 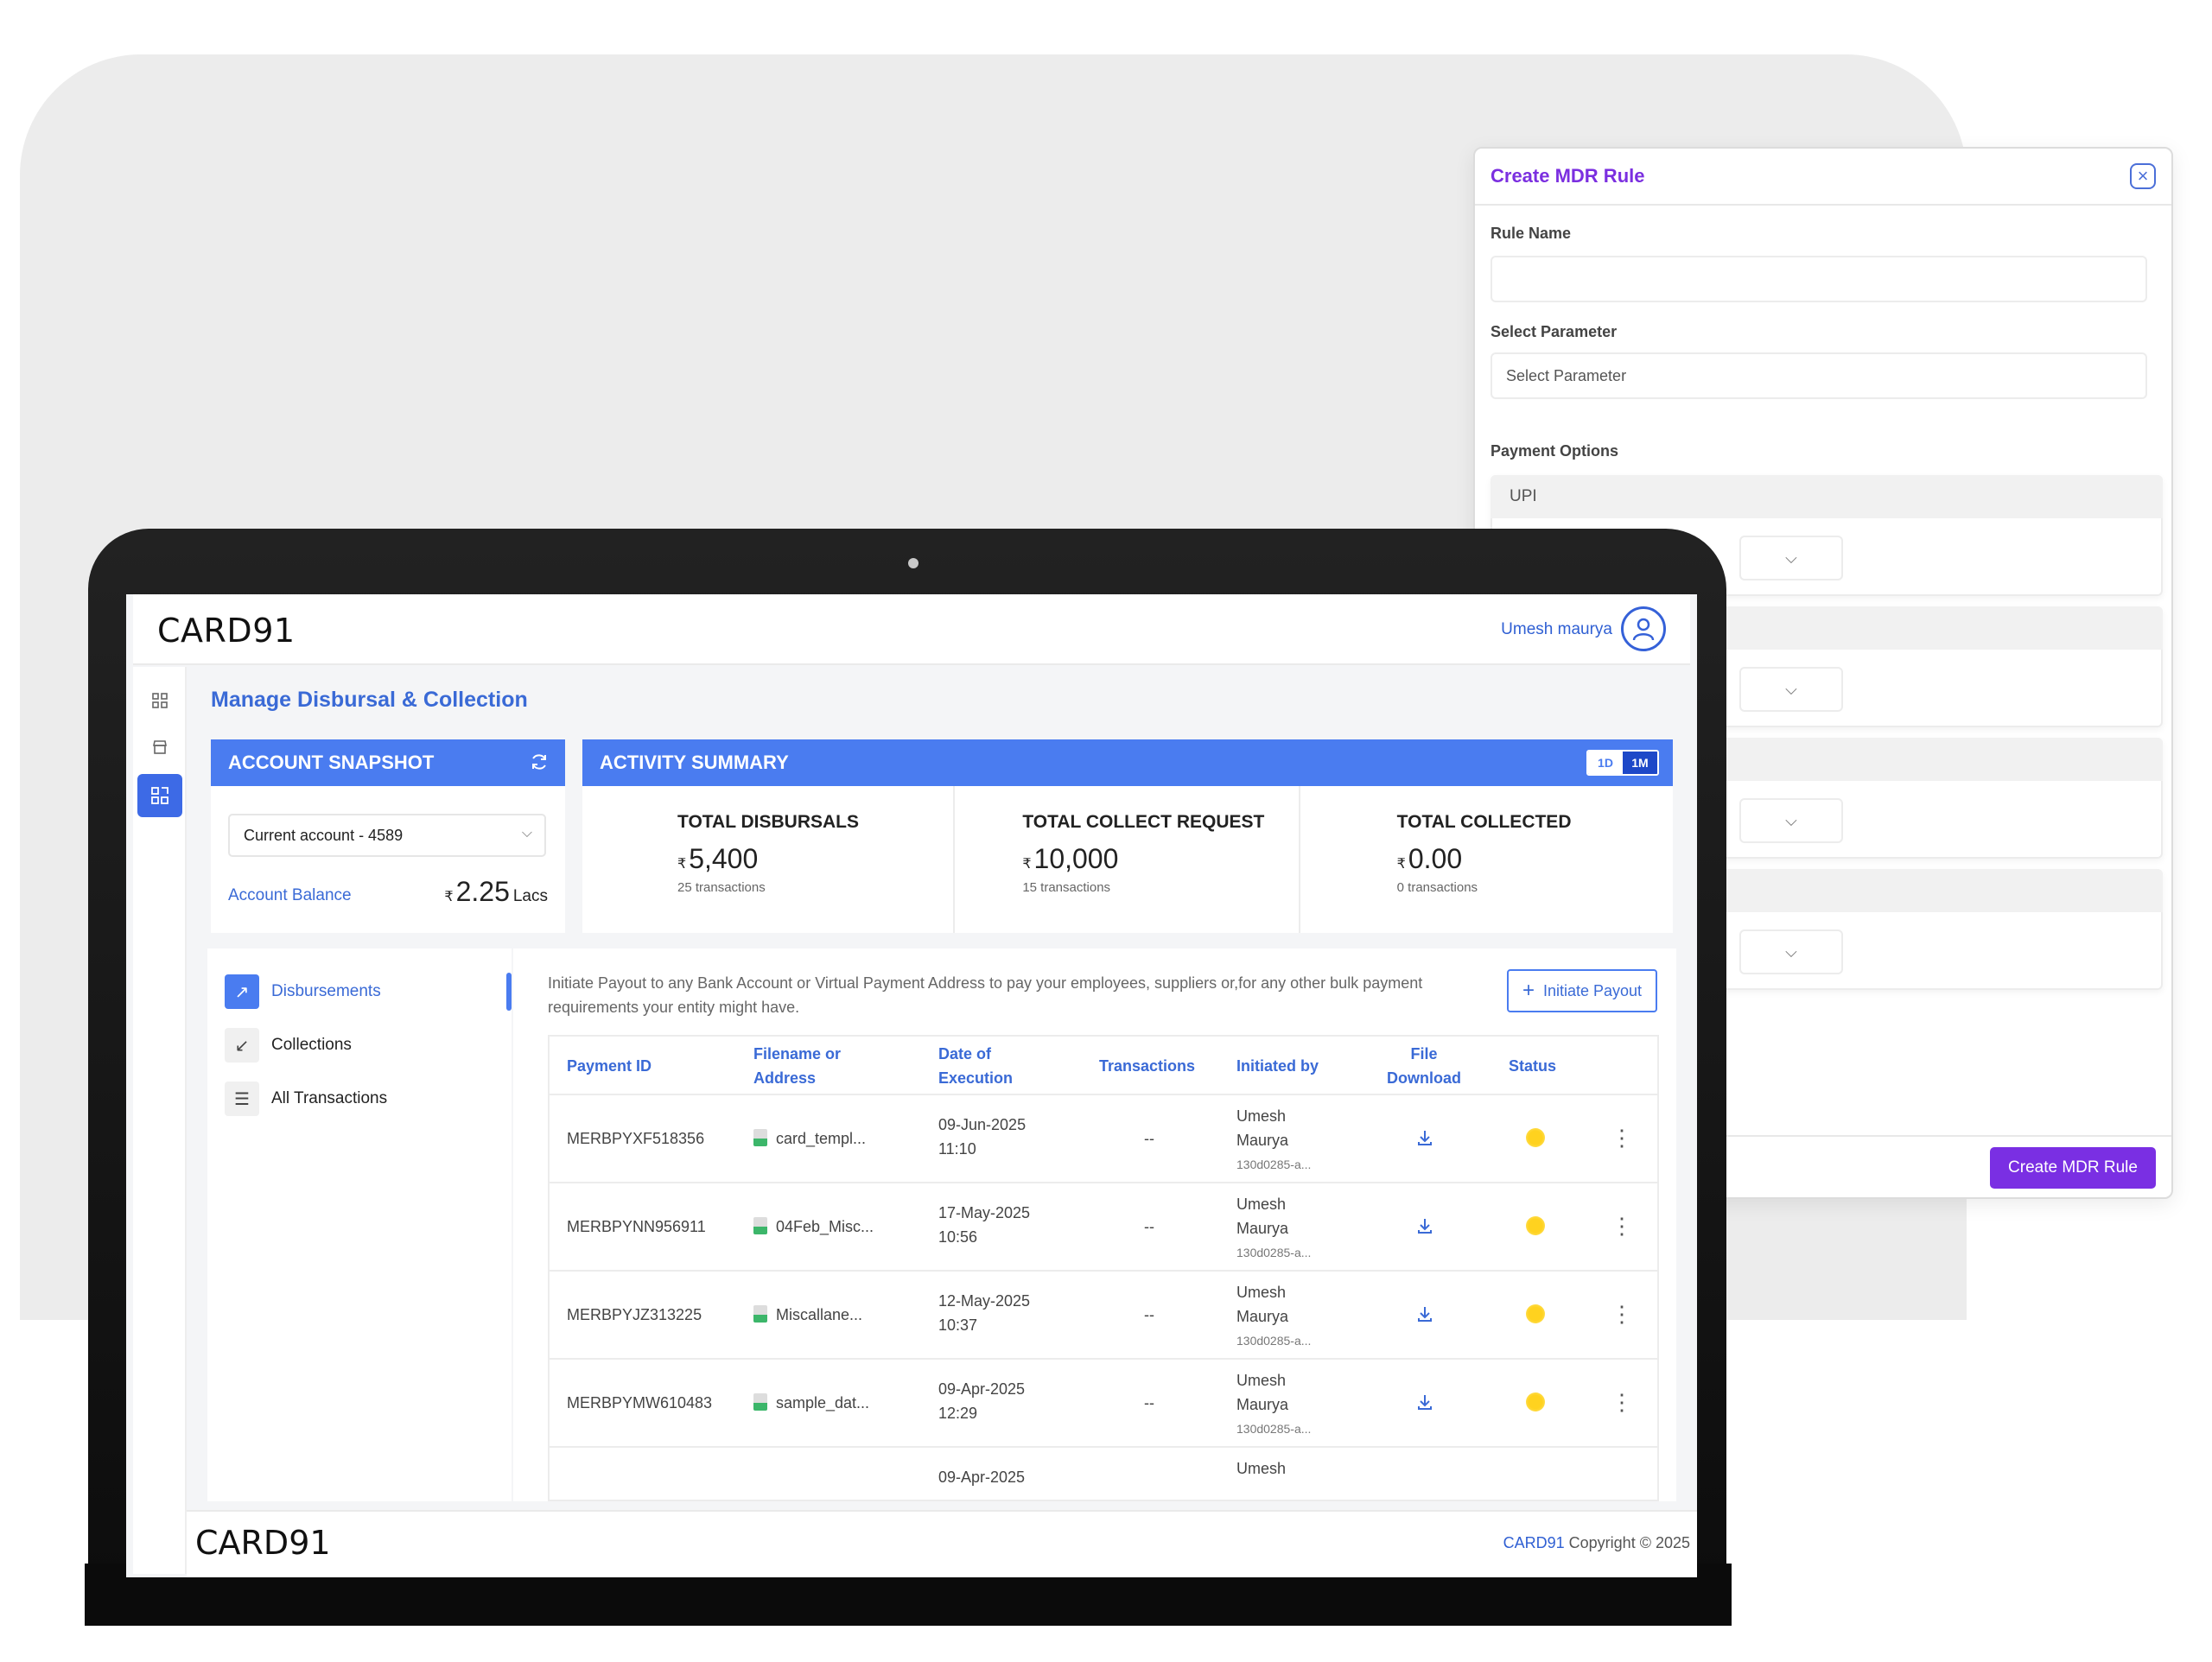 I want to click on rupee-symbol: ₹, so click(x=449, y=897).